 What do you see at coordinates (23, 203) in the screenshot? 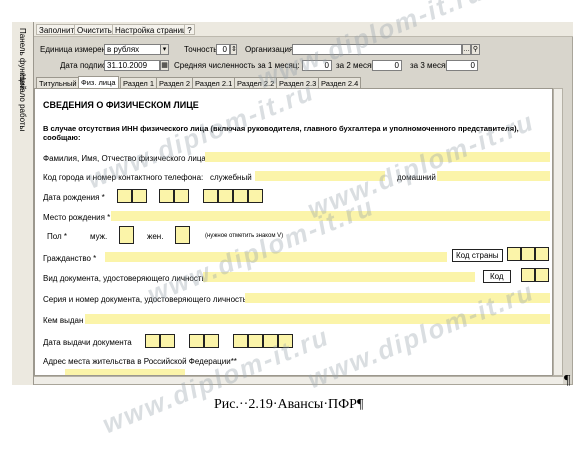
I see `vertical-tabs-panel: Панель функций Начало работы` at bounding box center [23, 203].